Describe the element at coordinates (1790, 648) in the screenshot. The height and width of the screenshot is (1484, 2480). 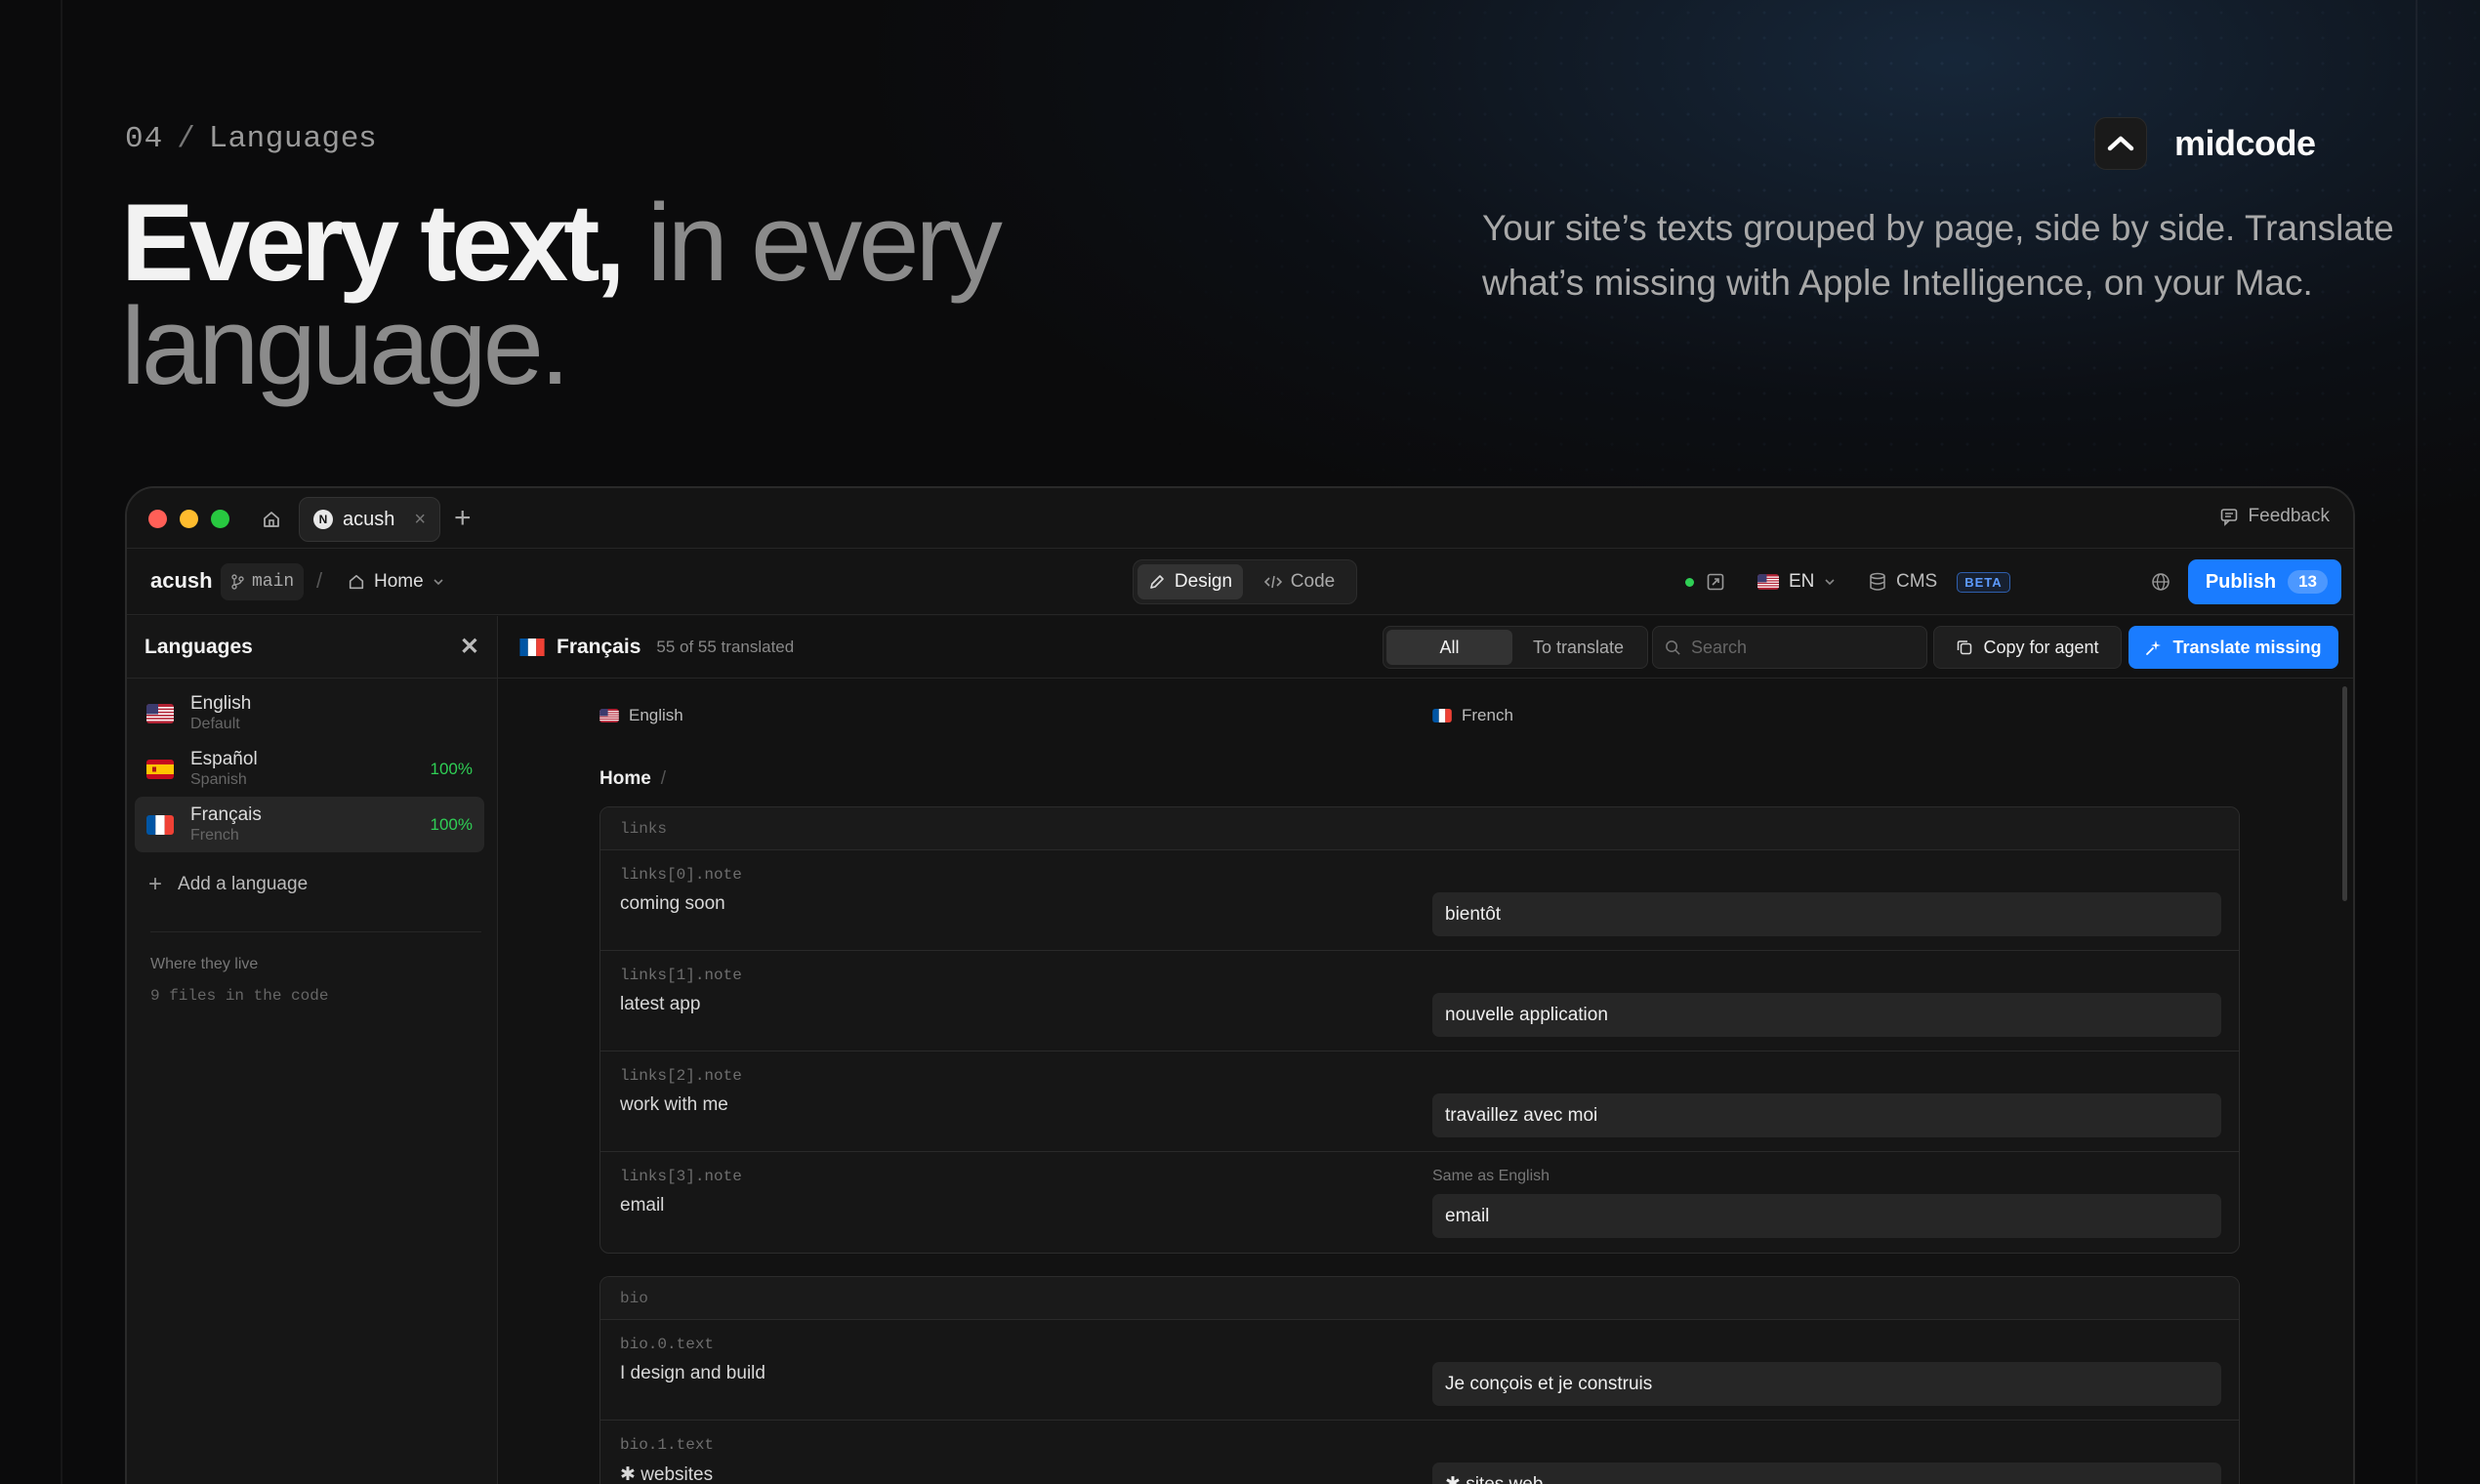
I see `search-input: Search` at that location.